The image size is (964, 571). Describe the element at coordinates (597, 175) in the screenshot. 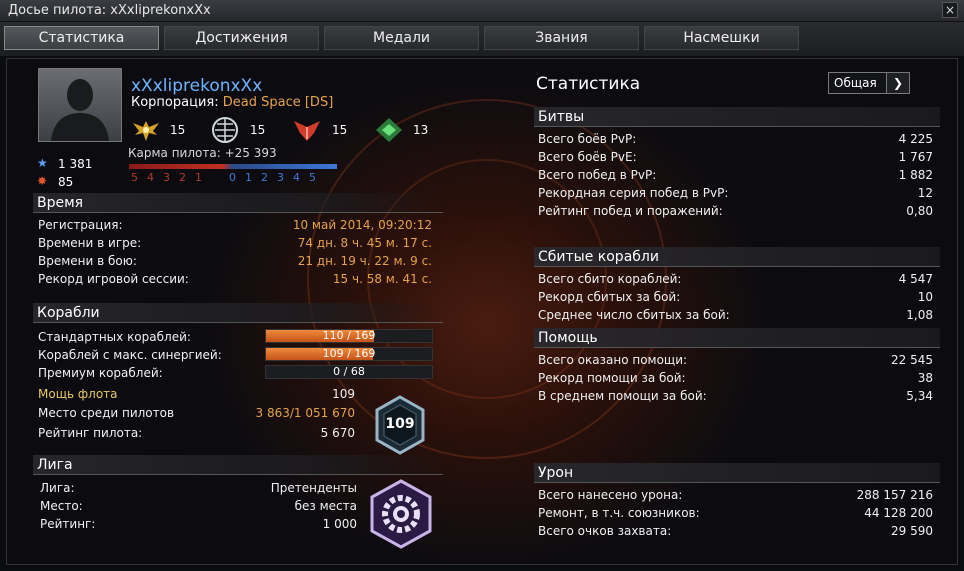

I see `pvp-wins-label: Всего побед в PvP:` at that location.